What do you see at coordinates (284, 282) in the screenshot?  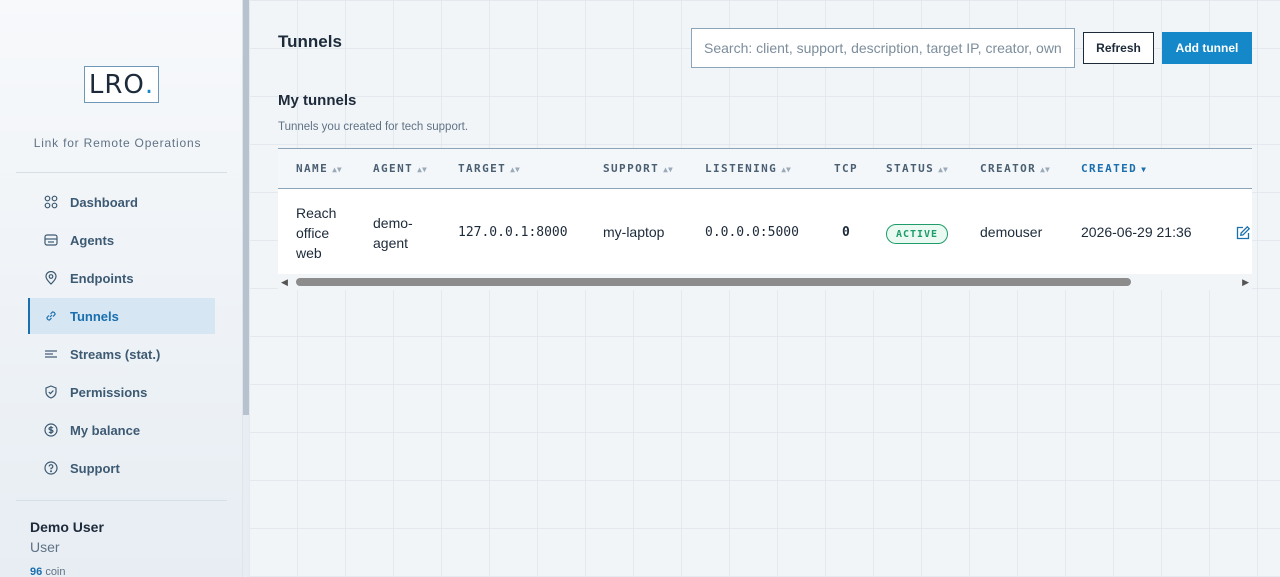 I see `scroll-left-icon: ◀` at bounding box center [284, 282].